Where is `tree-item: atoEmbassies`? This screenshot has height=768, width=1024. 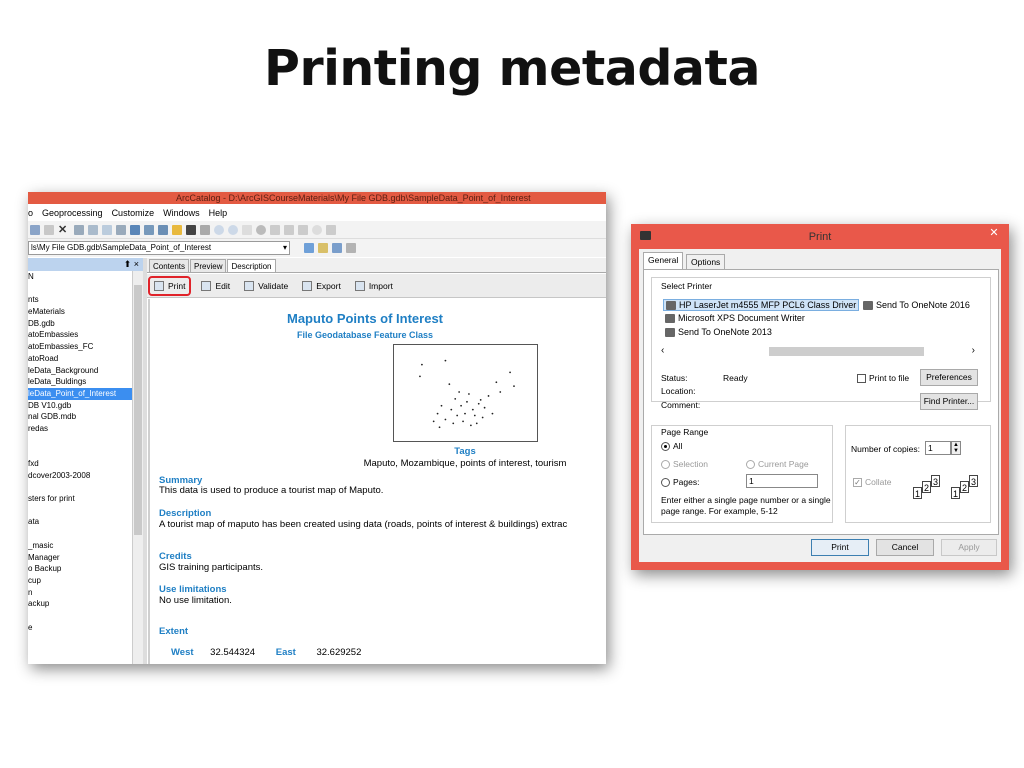
tree-item: atoEmbassies is located at coordinates (80, 335).